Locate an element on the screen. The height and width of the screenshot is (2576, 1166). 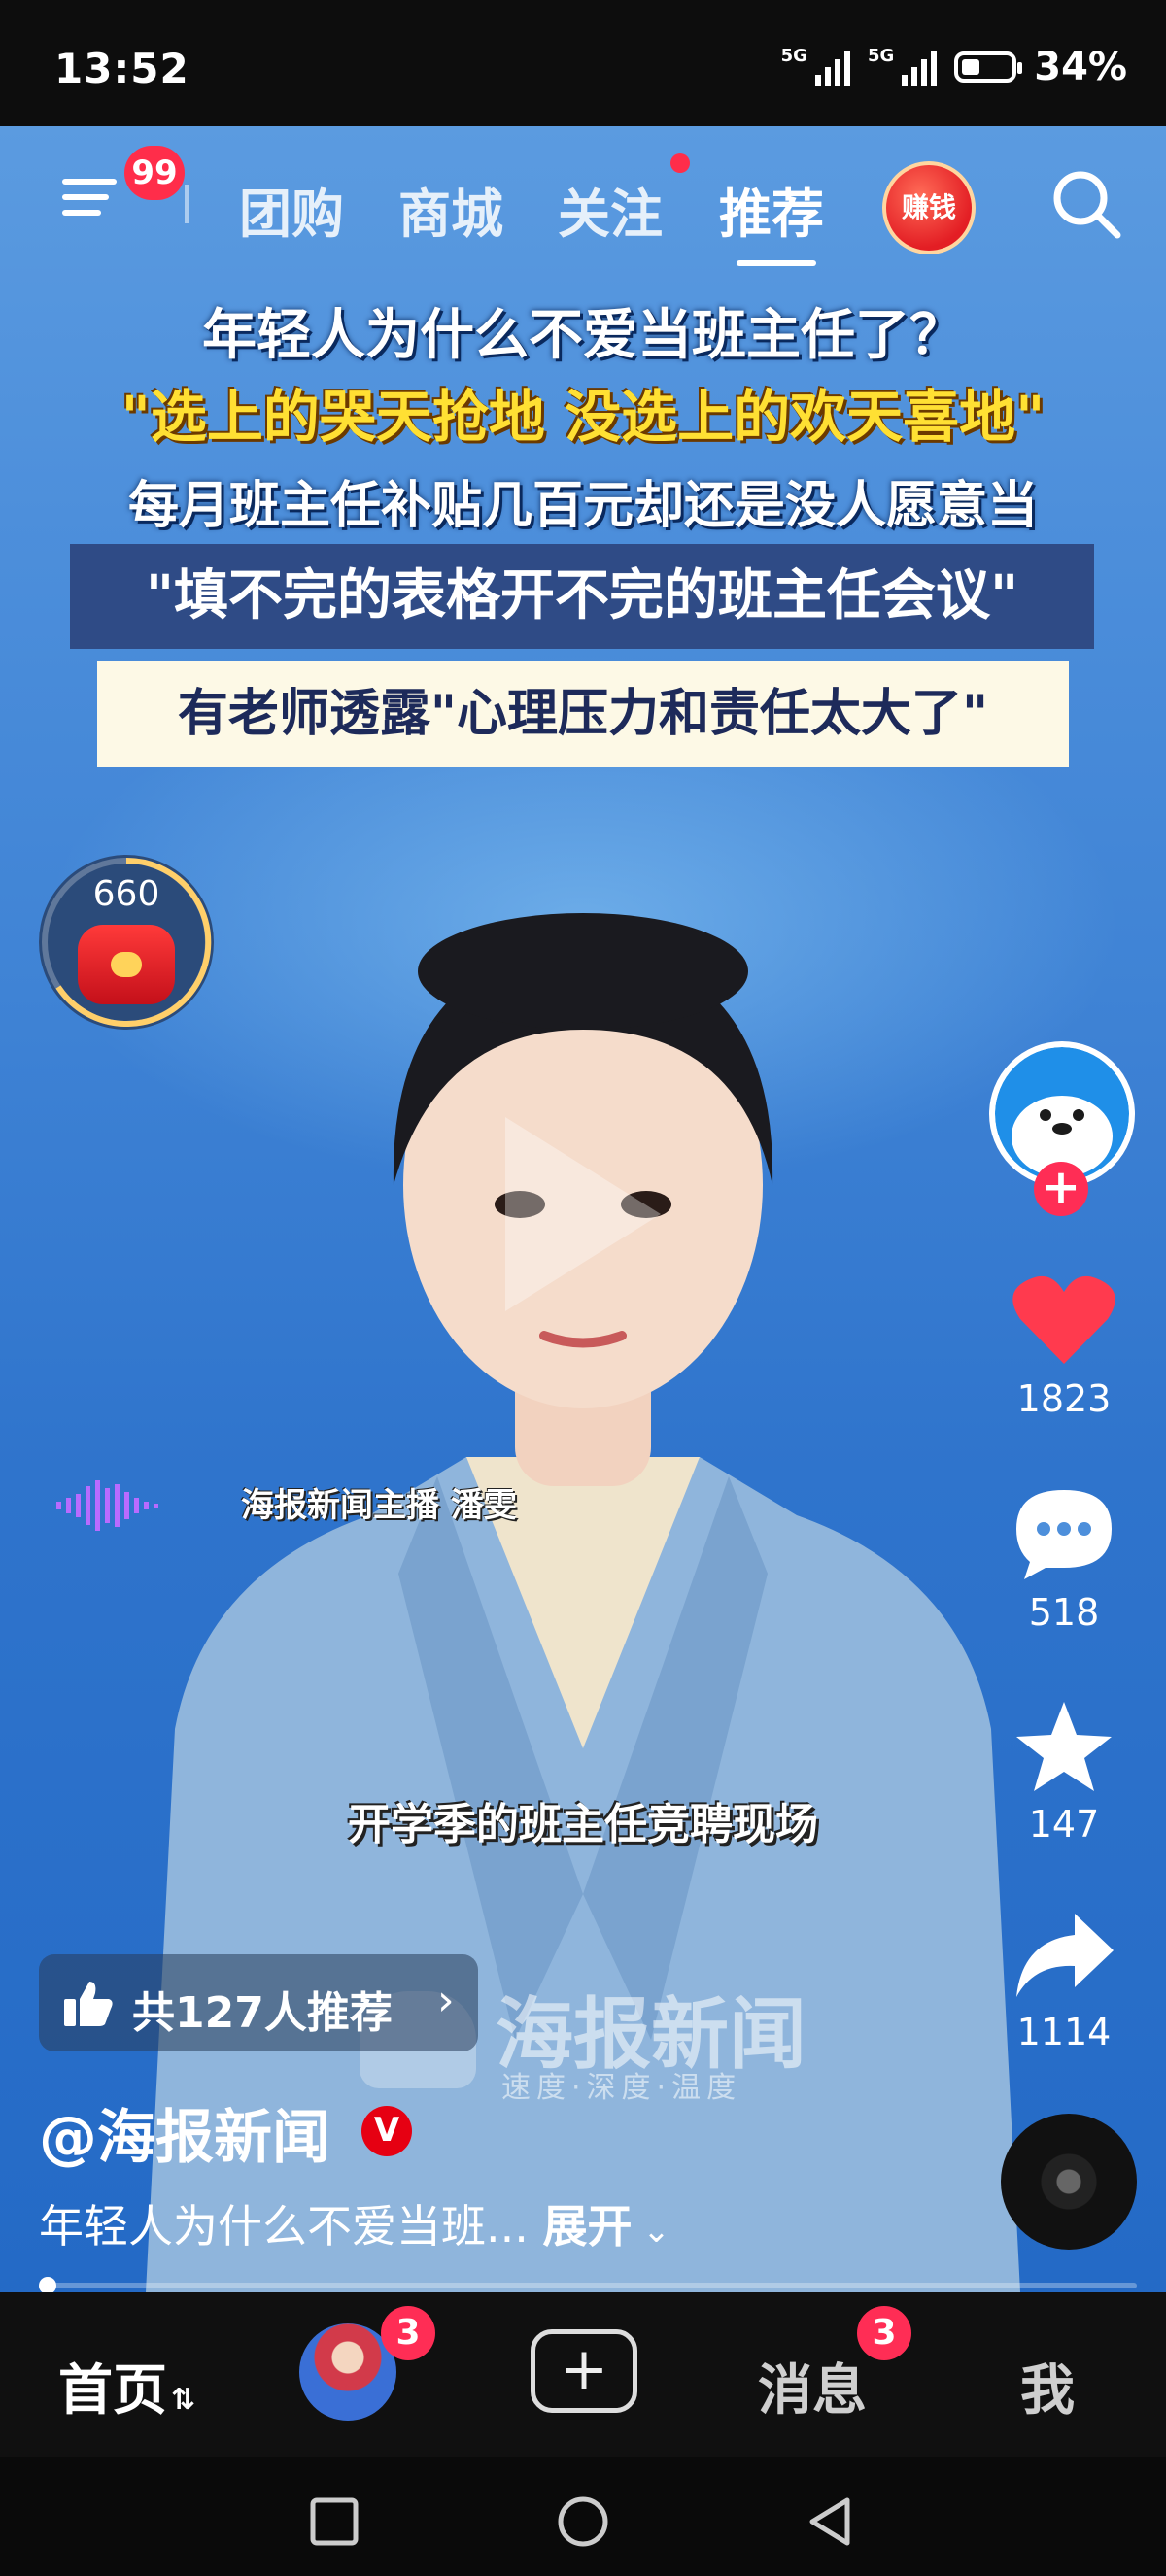
menu-icon is located at coordinates (91, 197).